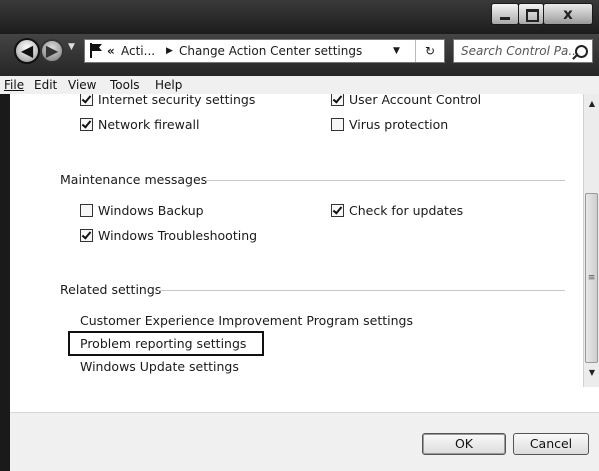 This screenshot has width=599, height=471. Describe the element at coordinates (464, 444) in the screenshot. I see `ok-button: OK` at that location.